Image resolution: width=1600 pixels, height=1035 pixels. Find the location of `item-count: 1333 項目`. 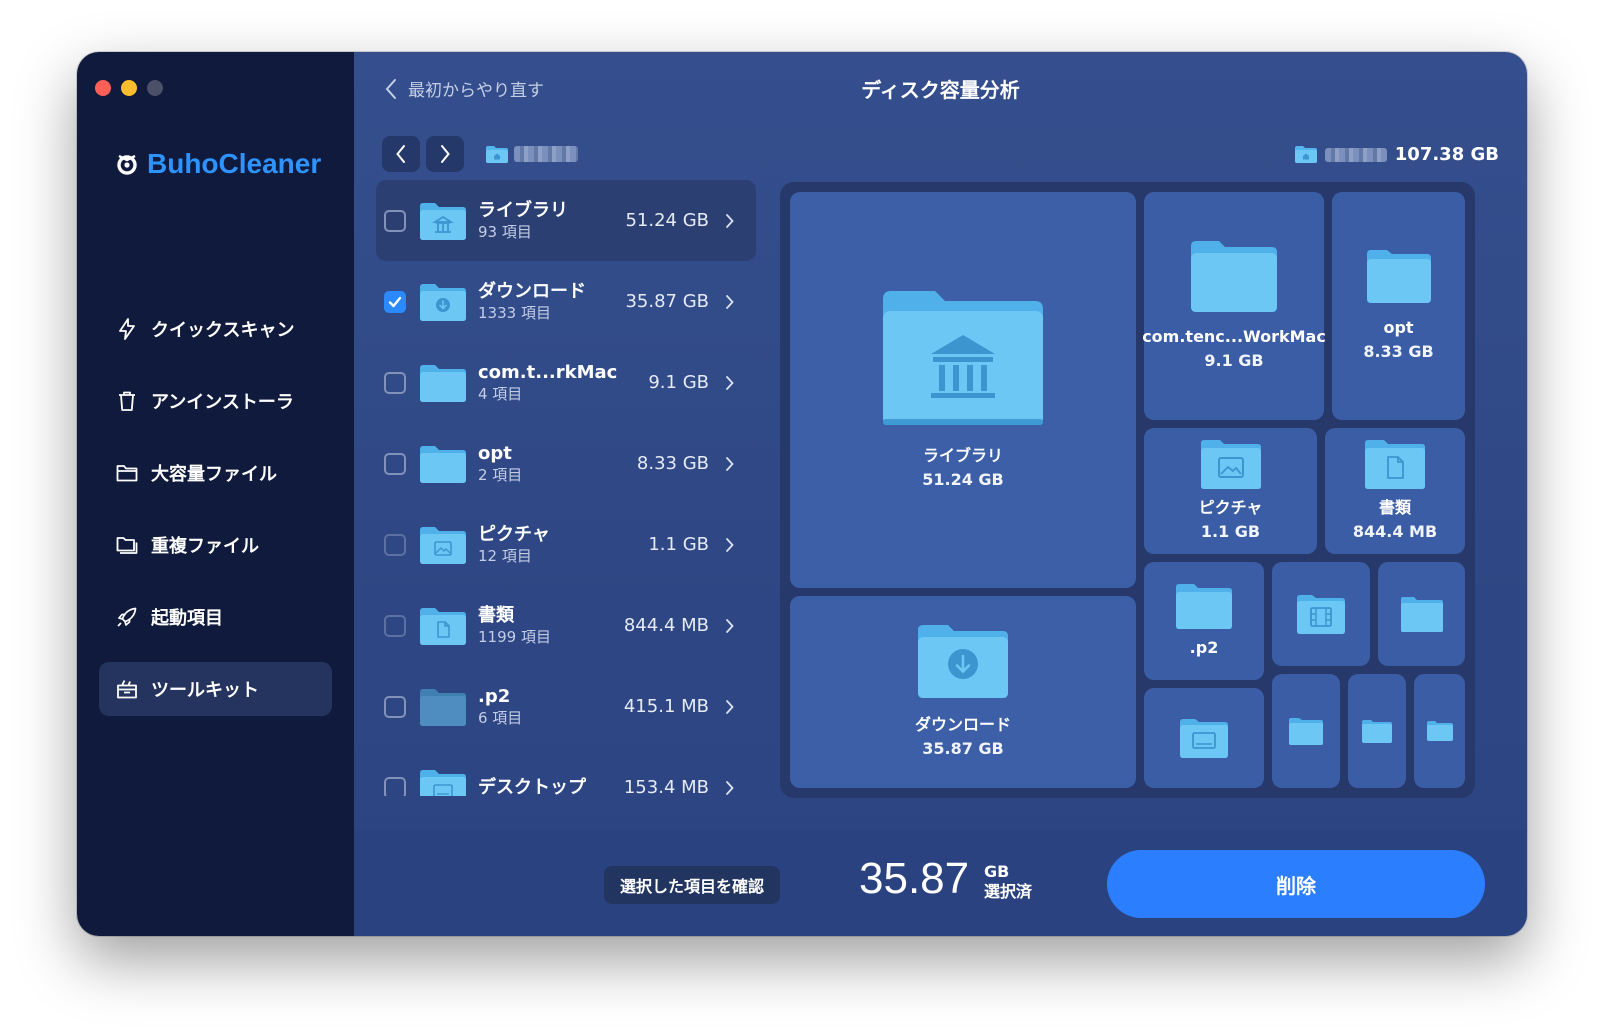

item-count: 1333 項目 is located at coordinates (514, 312).